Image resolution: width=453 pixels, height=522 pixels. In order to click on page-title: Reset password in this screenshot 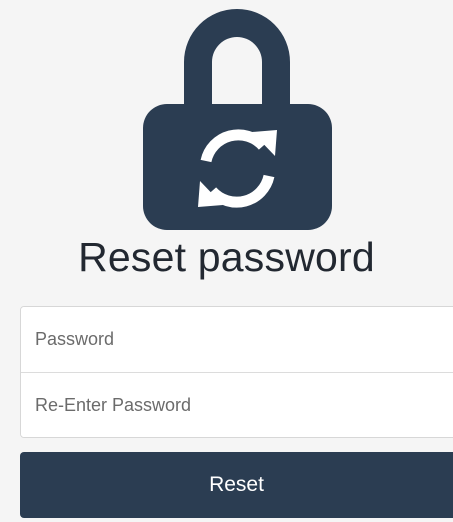, I will do `click(226, 257)`.